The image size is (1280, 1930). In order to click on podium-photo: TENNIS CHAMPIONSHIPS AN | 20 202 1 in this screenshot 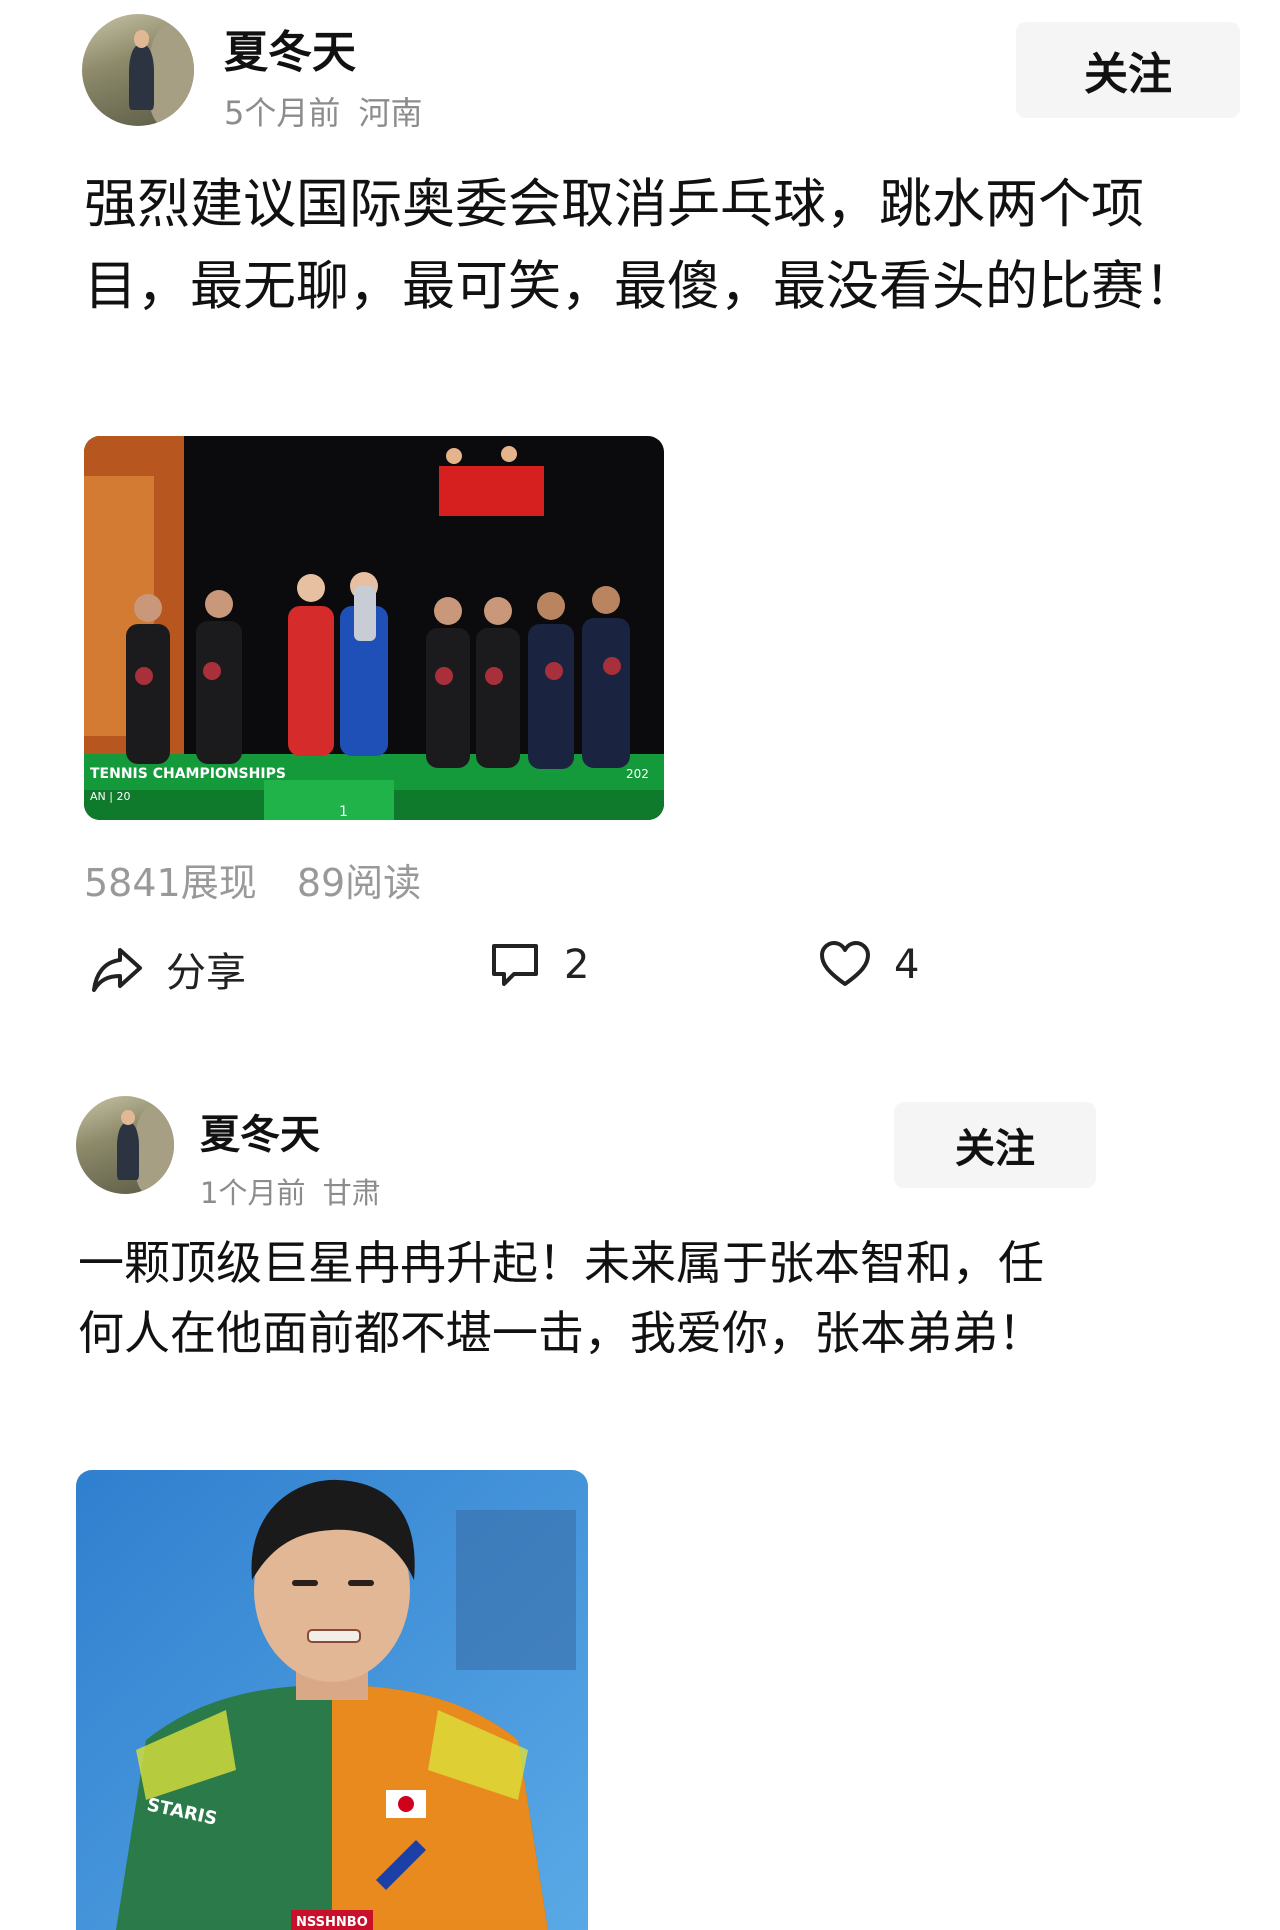, I will do `click(374, 628)`.